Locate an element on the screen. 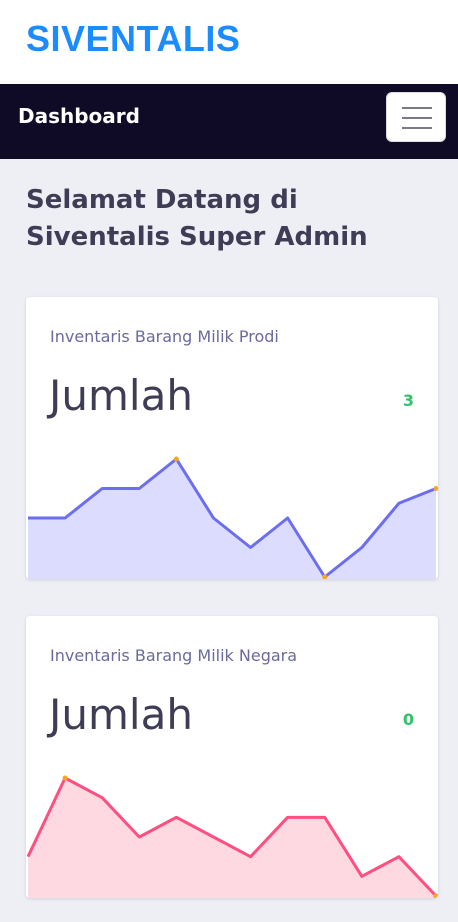 Image resolution: width=458 pixels, height=922 pixels. welcome-heading: Selamat Datang di Siventalis Super Admin is located at coordinates (197, 218).